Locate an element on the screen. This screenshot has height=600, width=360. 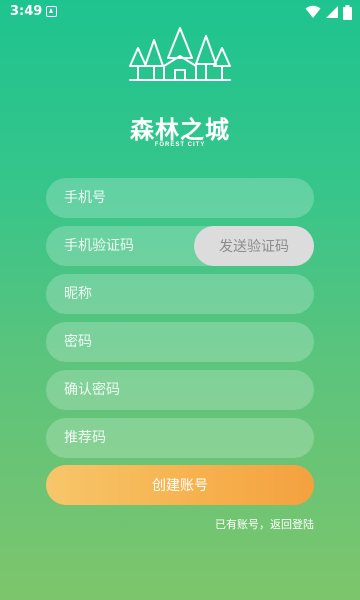
referral-field is located at coordinates (180, 438).